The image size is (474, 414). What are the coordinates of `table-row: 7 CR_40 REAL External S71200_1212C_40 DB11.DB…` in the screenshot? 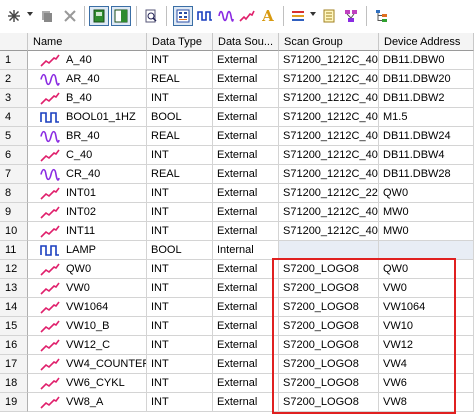 It's located at (237, 174).